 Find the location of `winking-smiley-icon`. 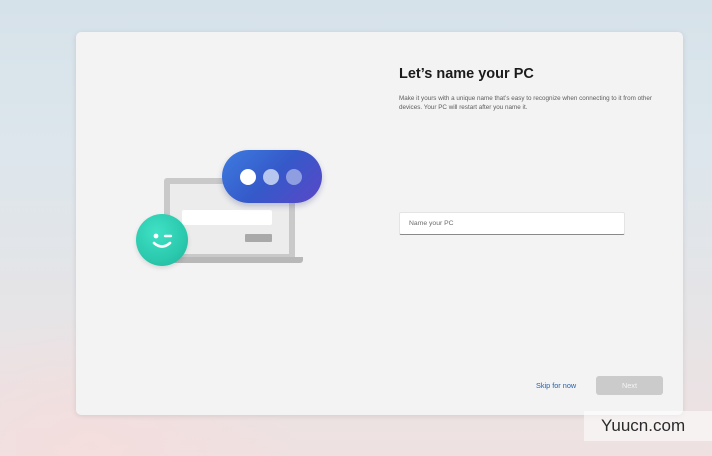

winking-smiley-icon is located at coordinates (162, 240).